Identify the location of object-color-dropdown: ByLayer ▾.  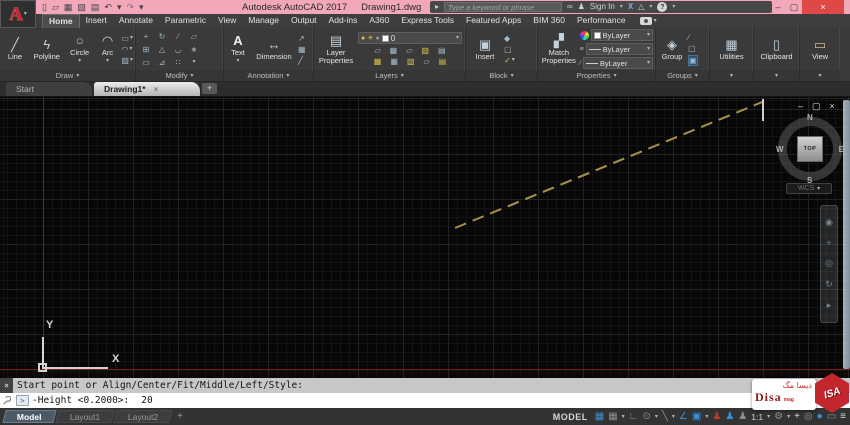
(621, 35).